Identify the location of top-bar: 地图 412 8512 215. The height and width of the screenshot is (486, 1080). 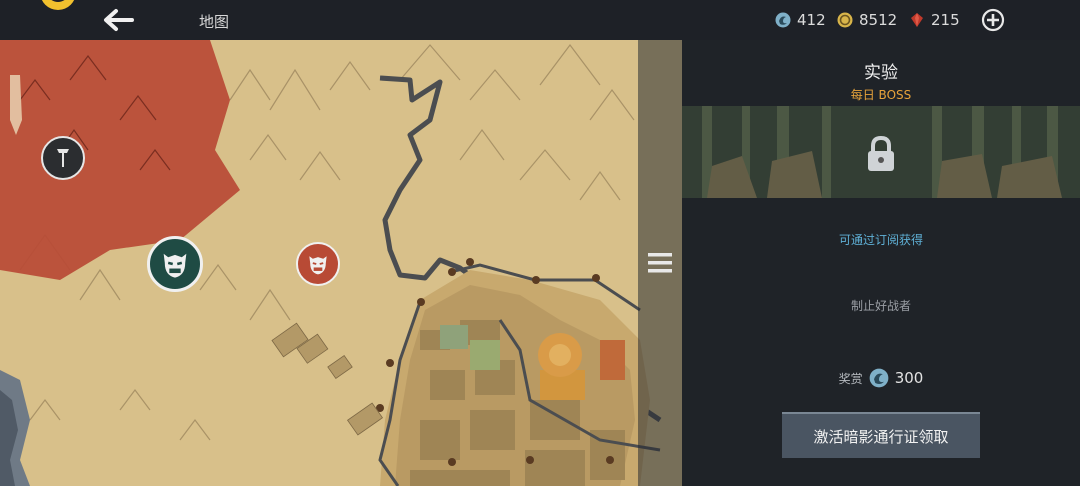
(540, 20).